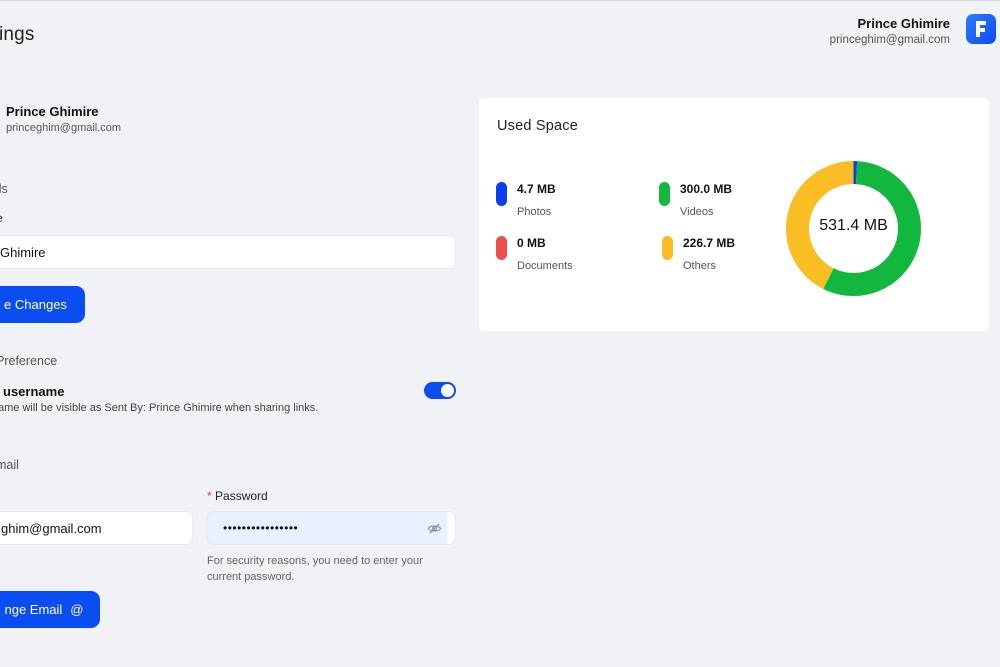 Image resolution: width=1000 pixels, height=667 pixels. What do you see at coordinates (241, 496) in the screenshot?
I see `password-label-text: Password` at bounding box center [241, 496].